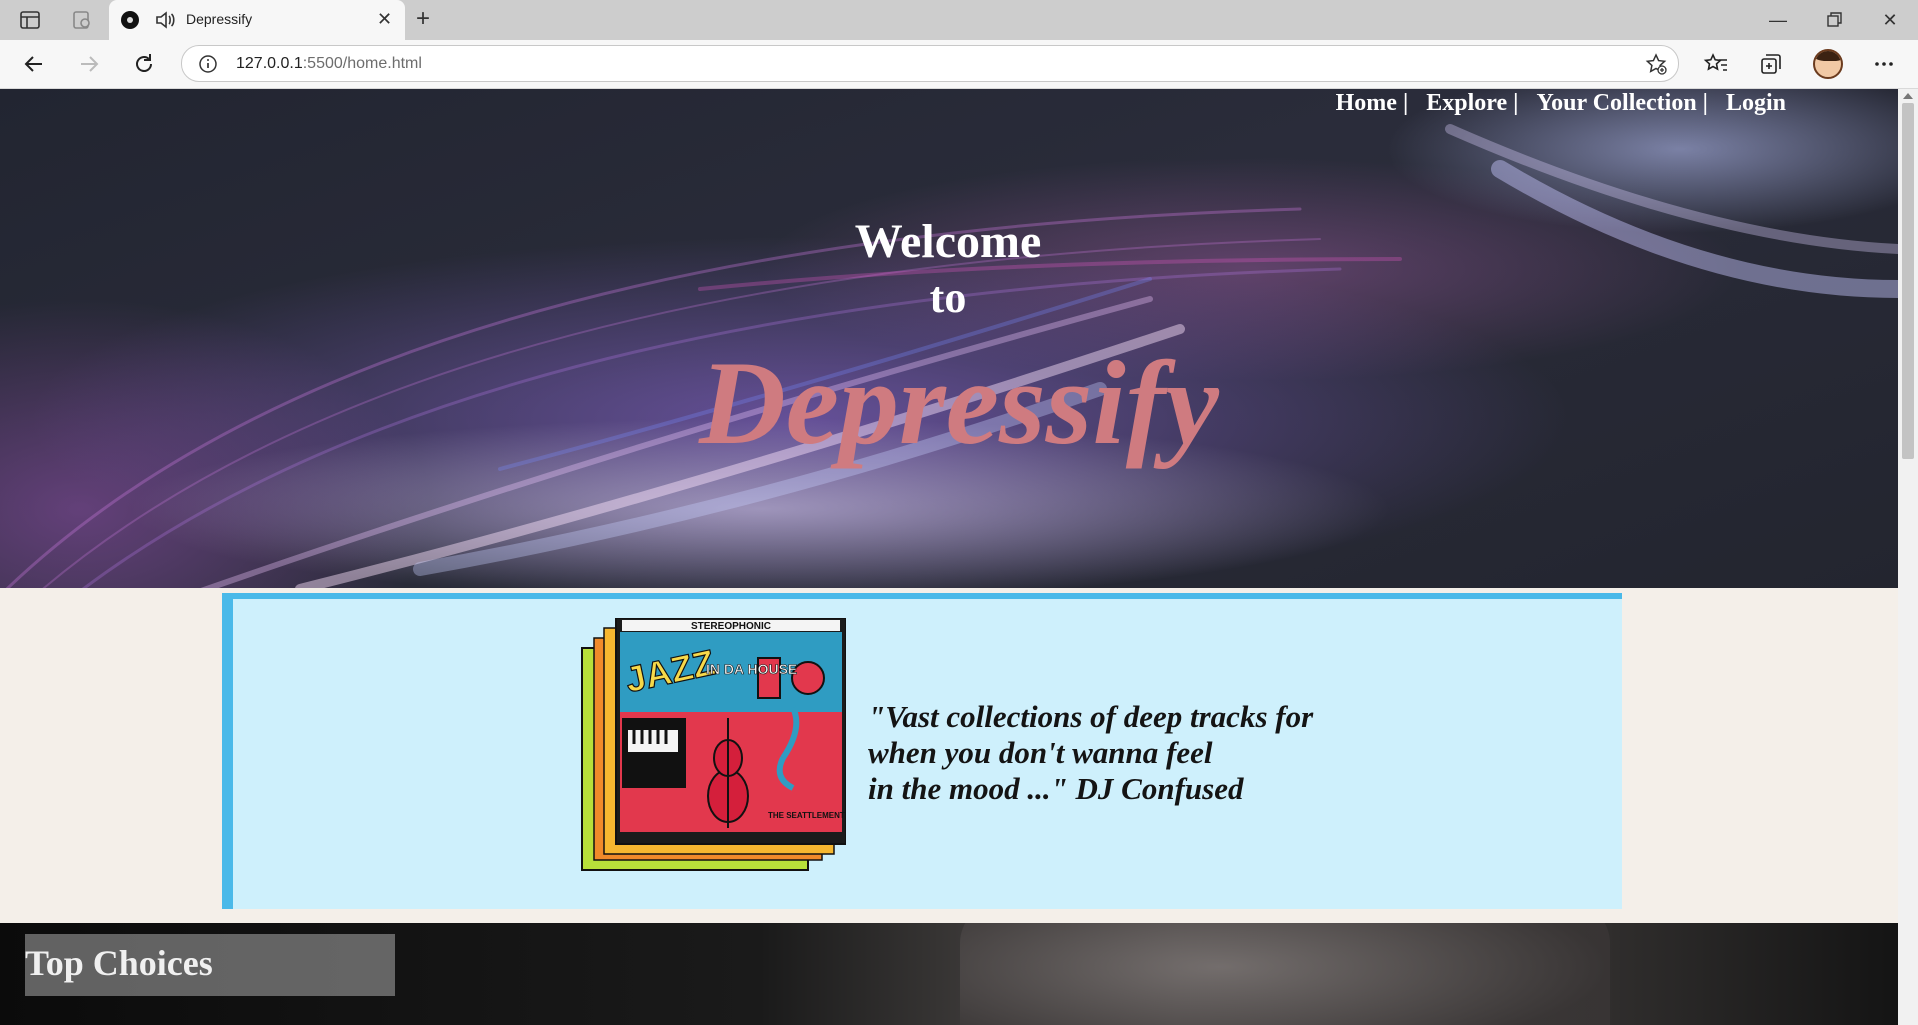  I want to click on page-scrollbar, so click(1908, 557).